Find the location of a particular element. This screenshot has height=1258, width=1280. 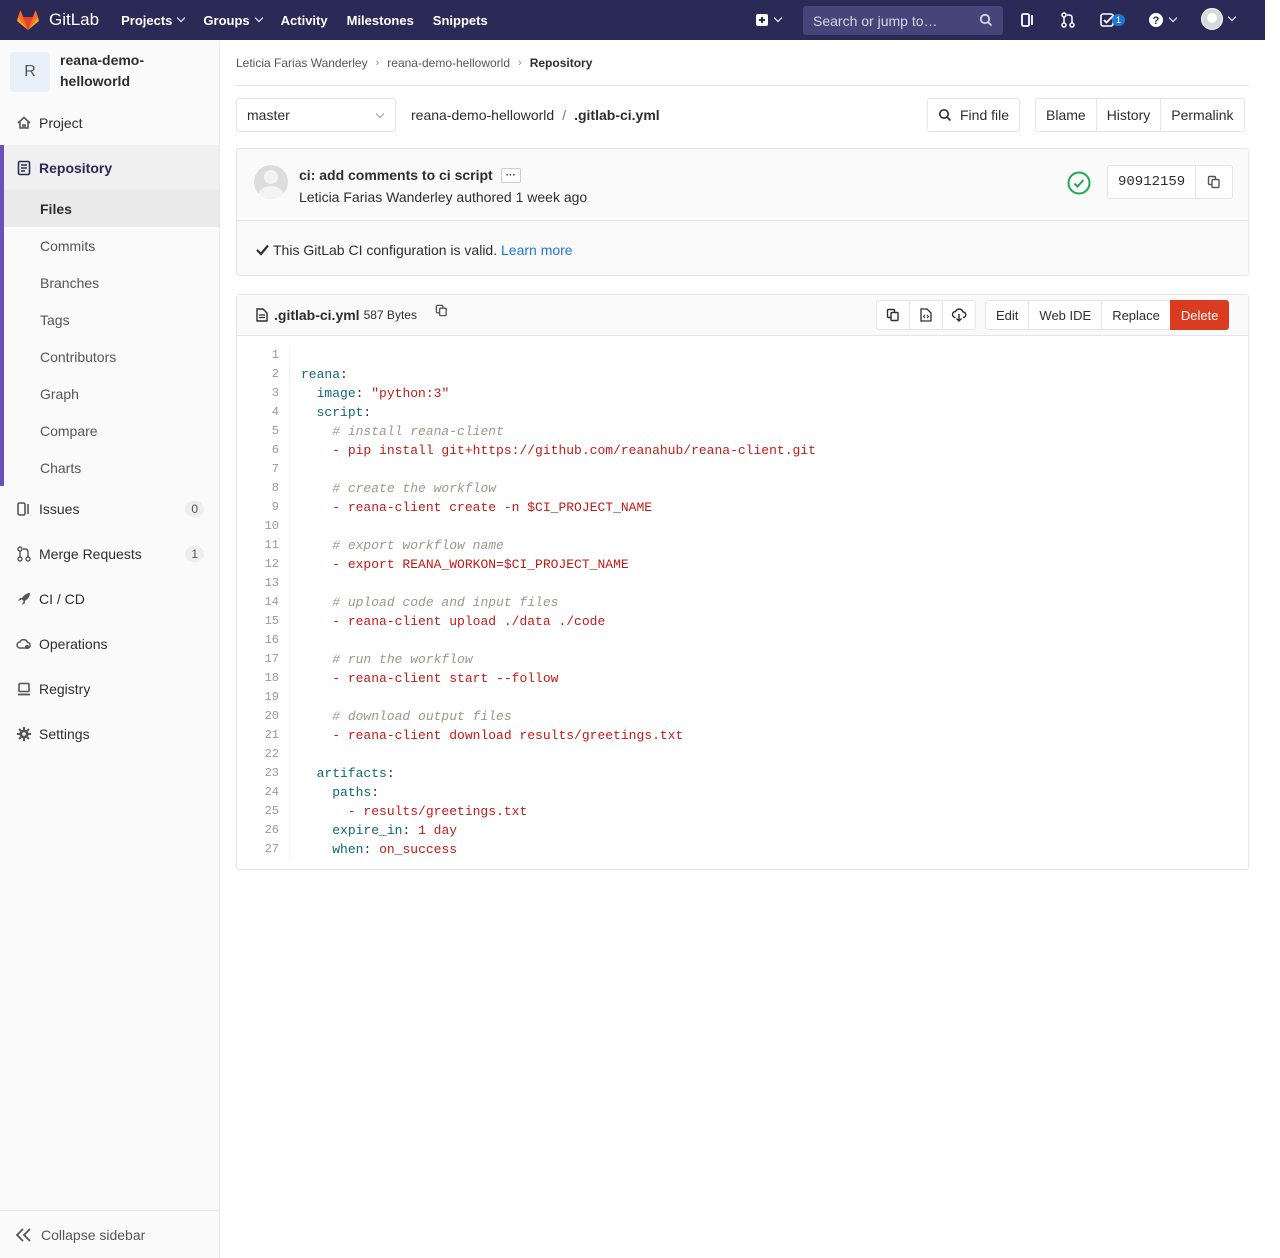

sidebar-subitem-compare: Compare is located at coordinates (111, 430).